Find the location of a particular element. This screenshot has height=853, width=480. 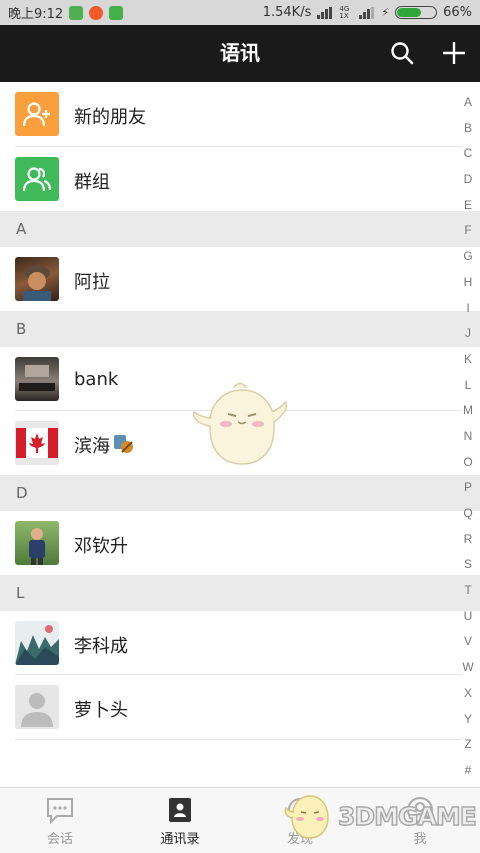

index-letter: U is located at coordinates (468, 617).